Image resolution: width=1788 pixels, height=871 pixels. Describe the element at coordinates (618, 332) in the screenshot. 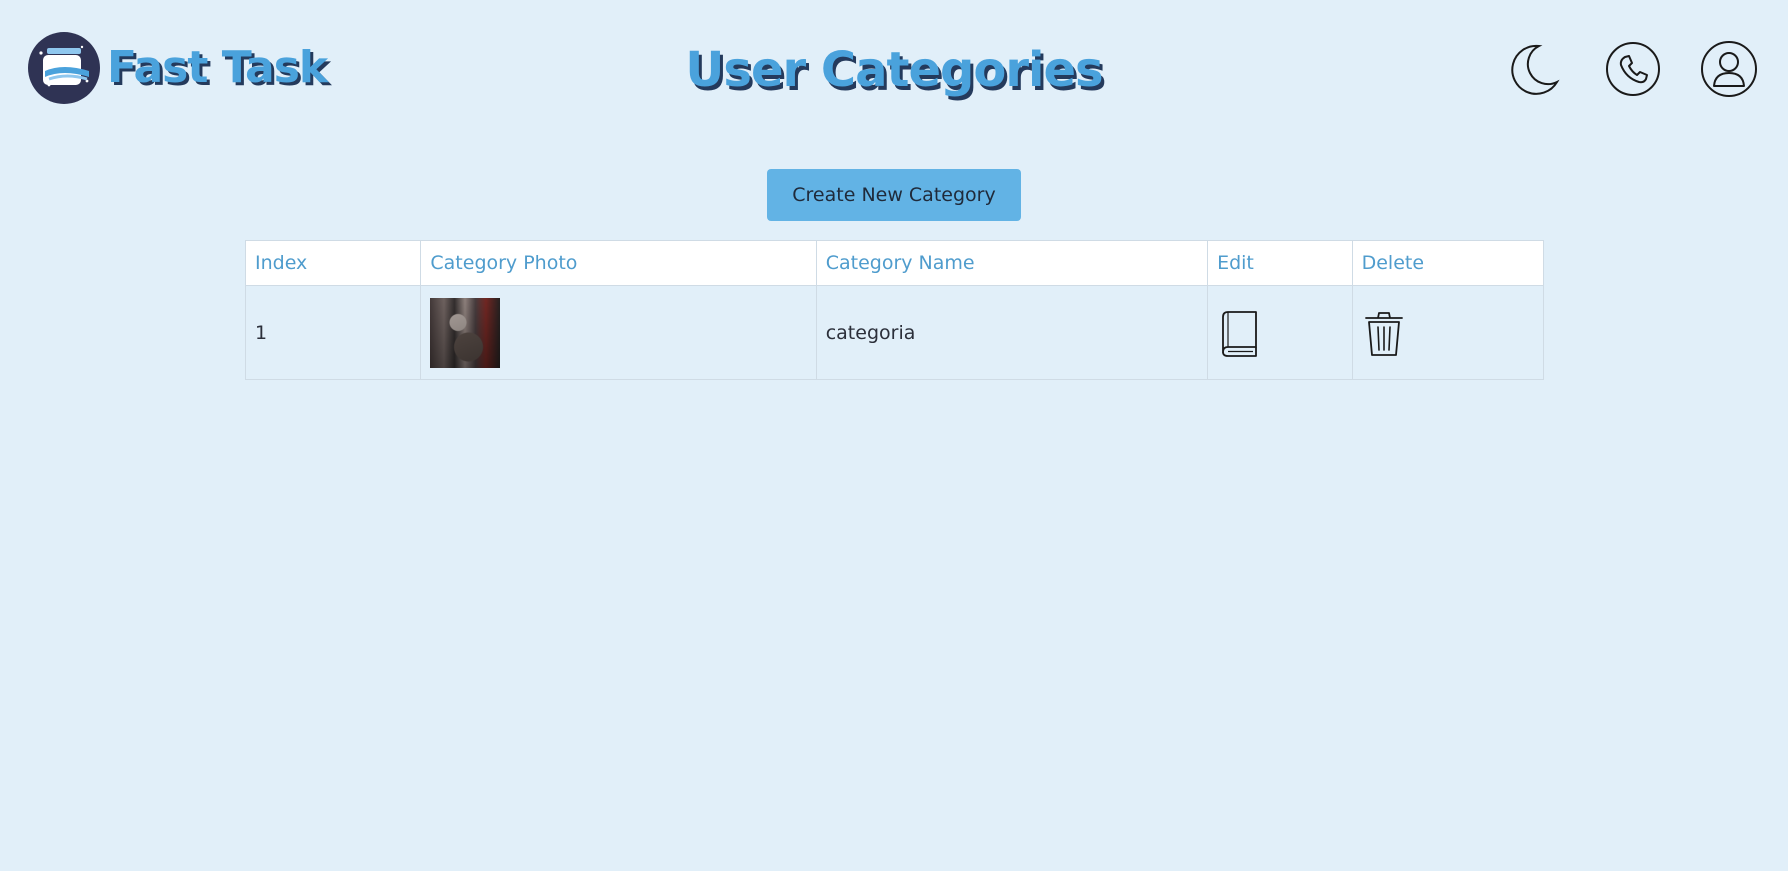

I see `row-photo-cell` at that location.